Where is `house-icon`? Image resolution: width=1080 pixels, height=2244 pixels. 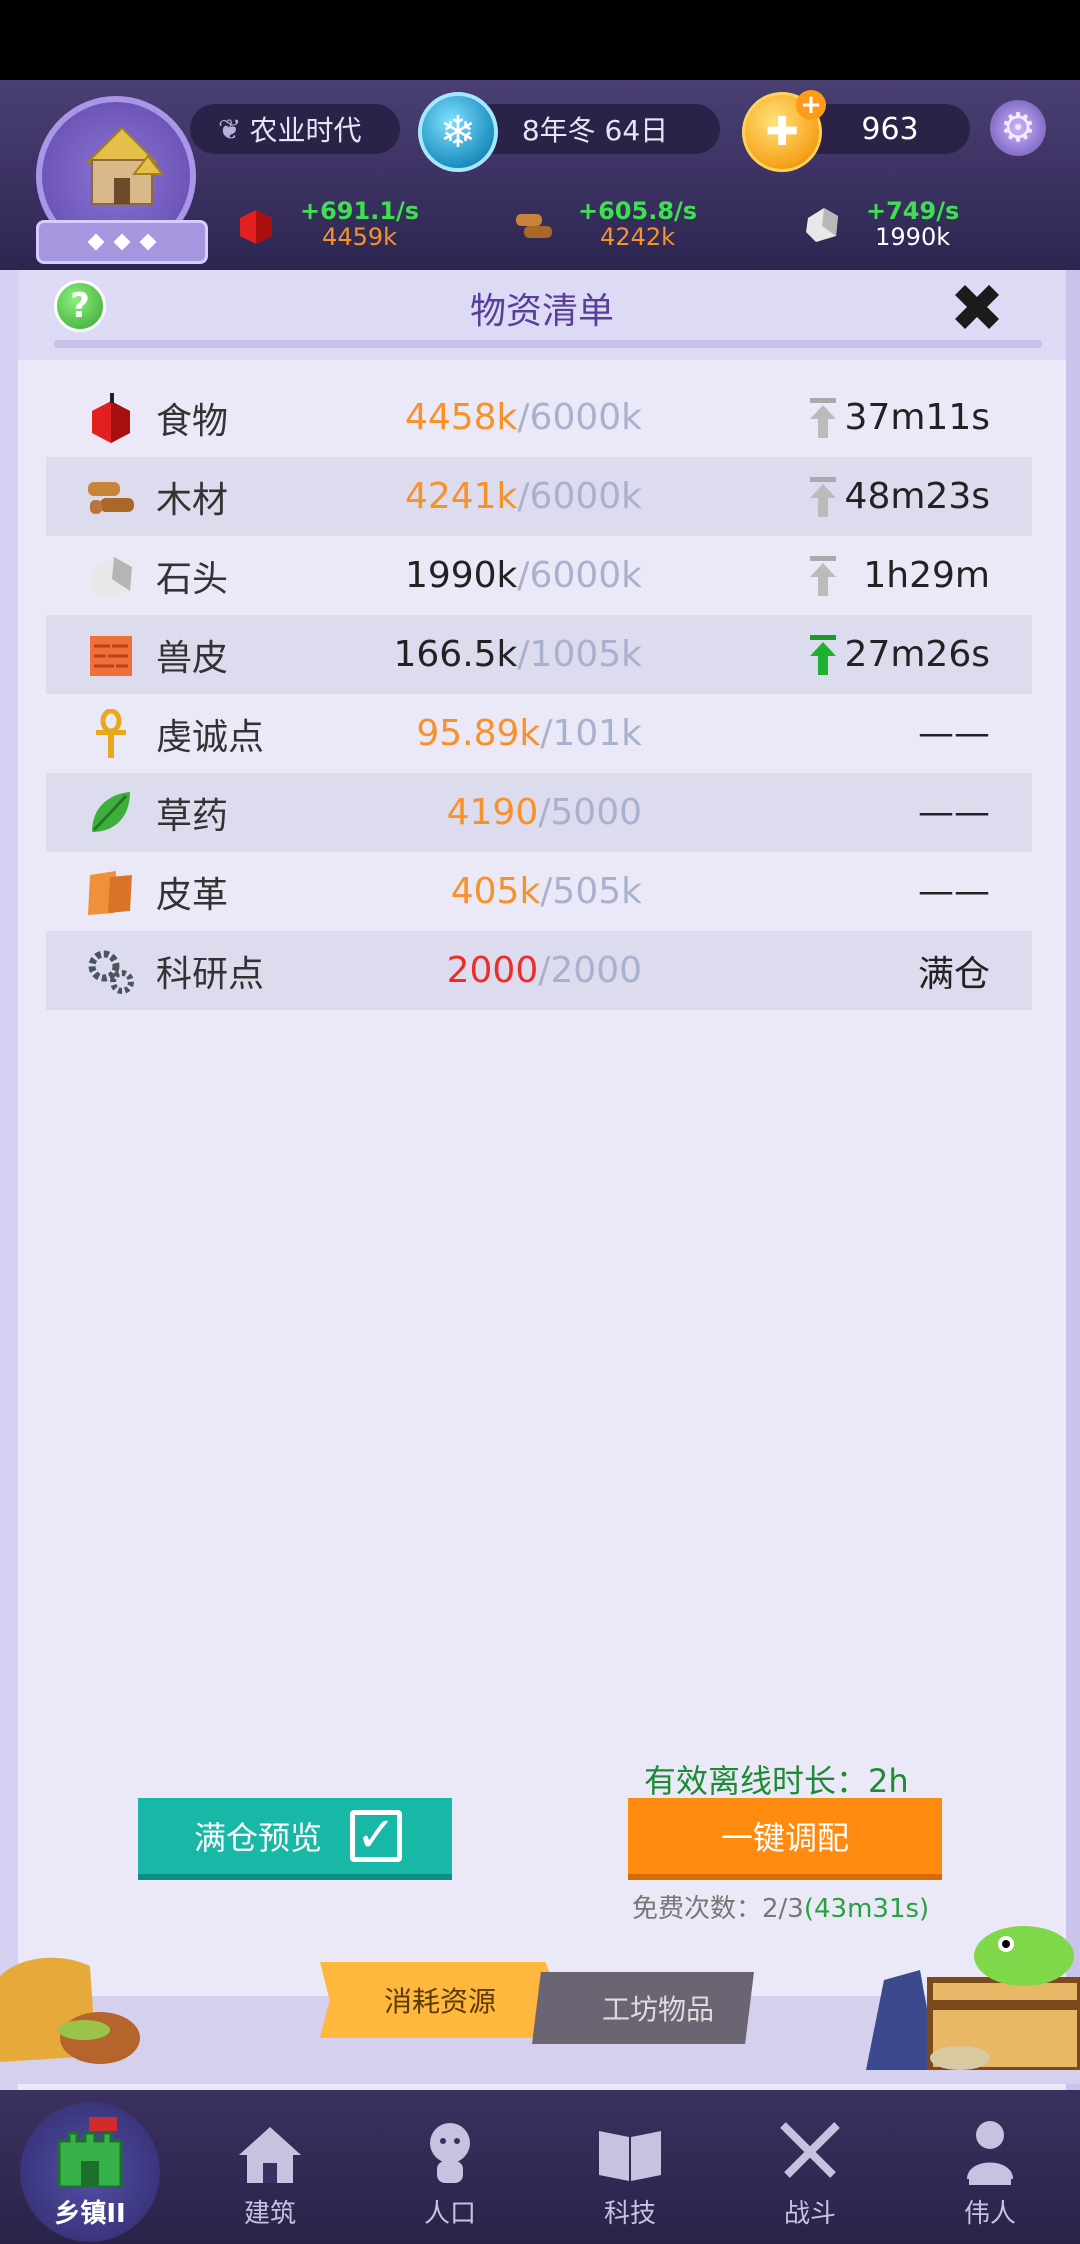
house-icon is located at coordinates (270, 2155).